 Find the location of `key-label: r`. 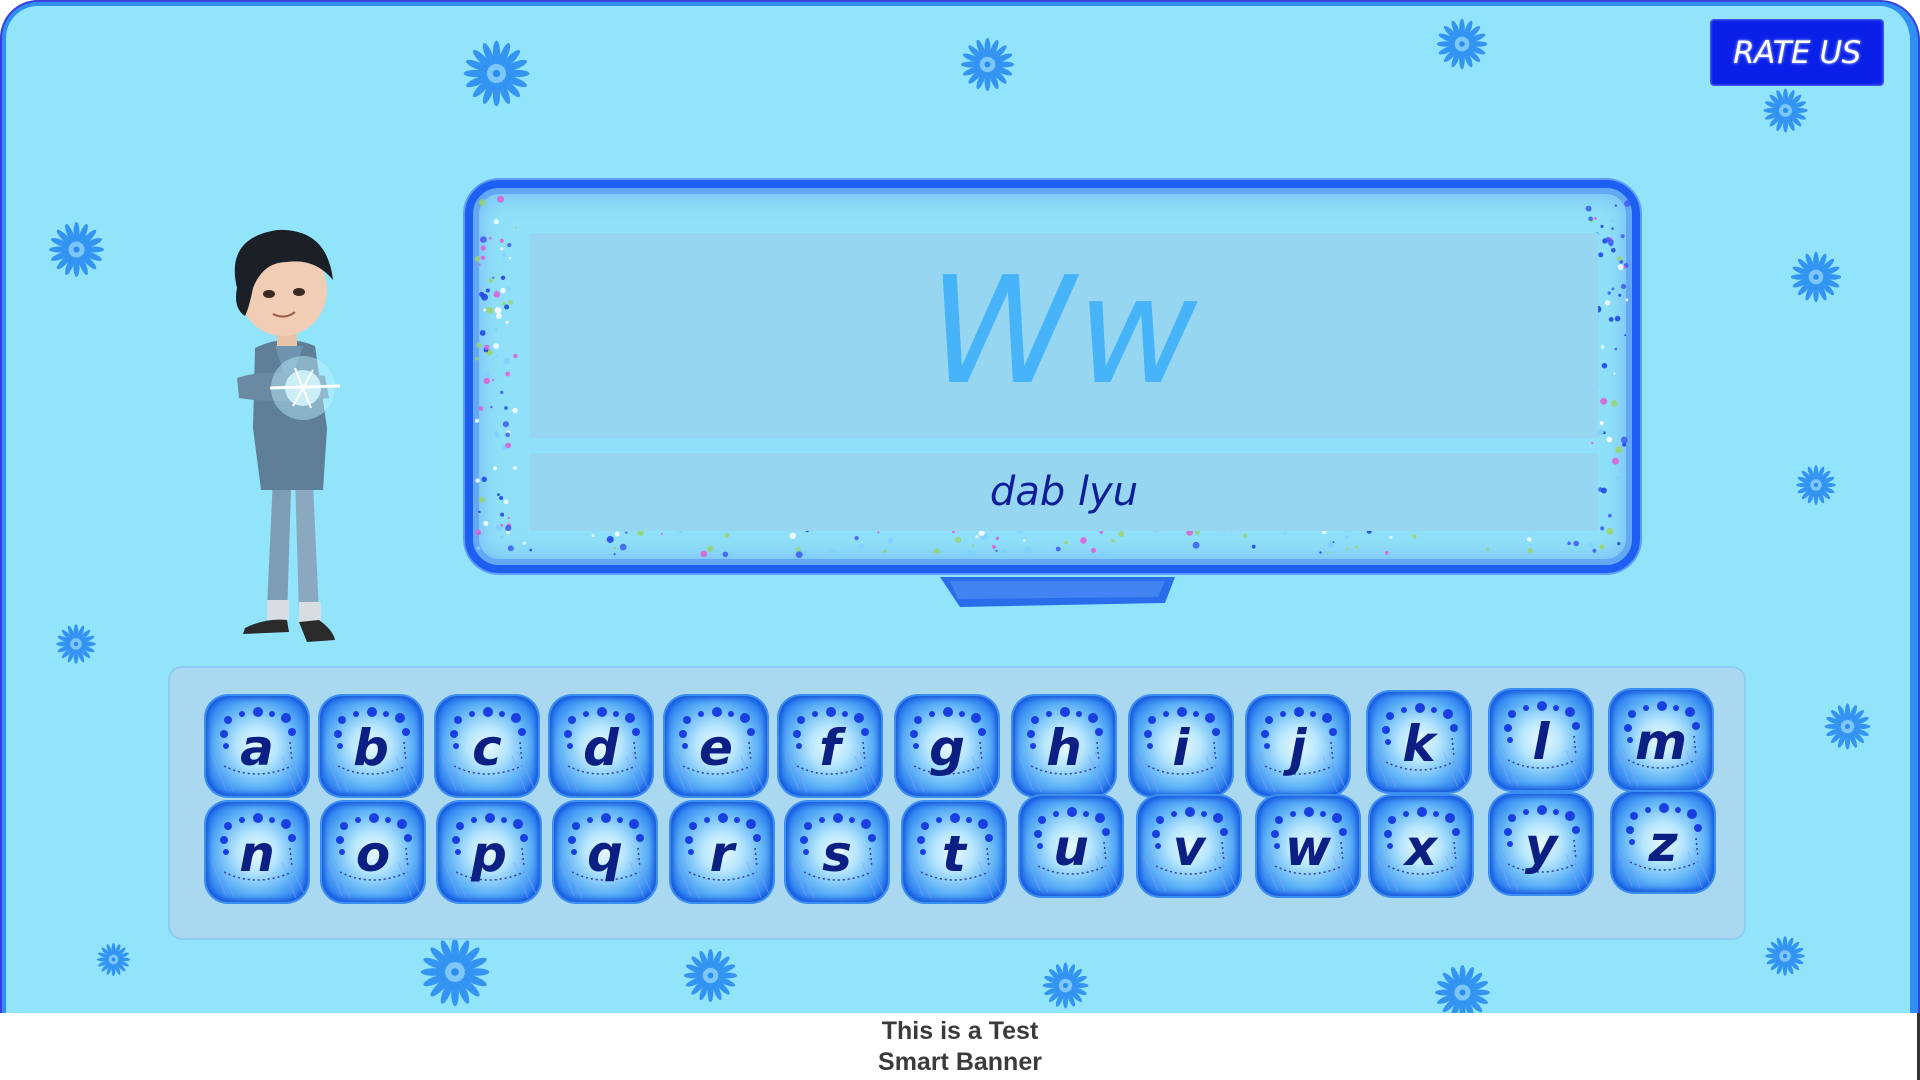

key-label: r is located at coordinates (722, 854).